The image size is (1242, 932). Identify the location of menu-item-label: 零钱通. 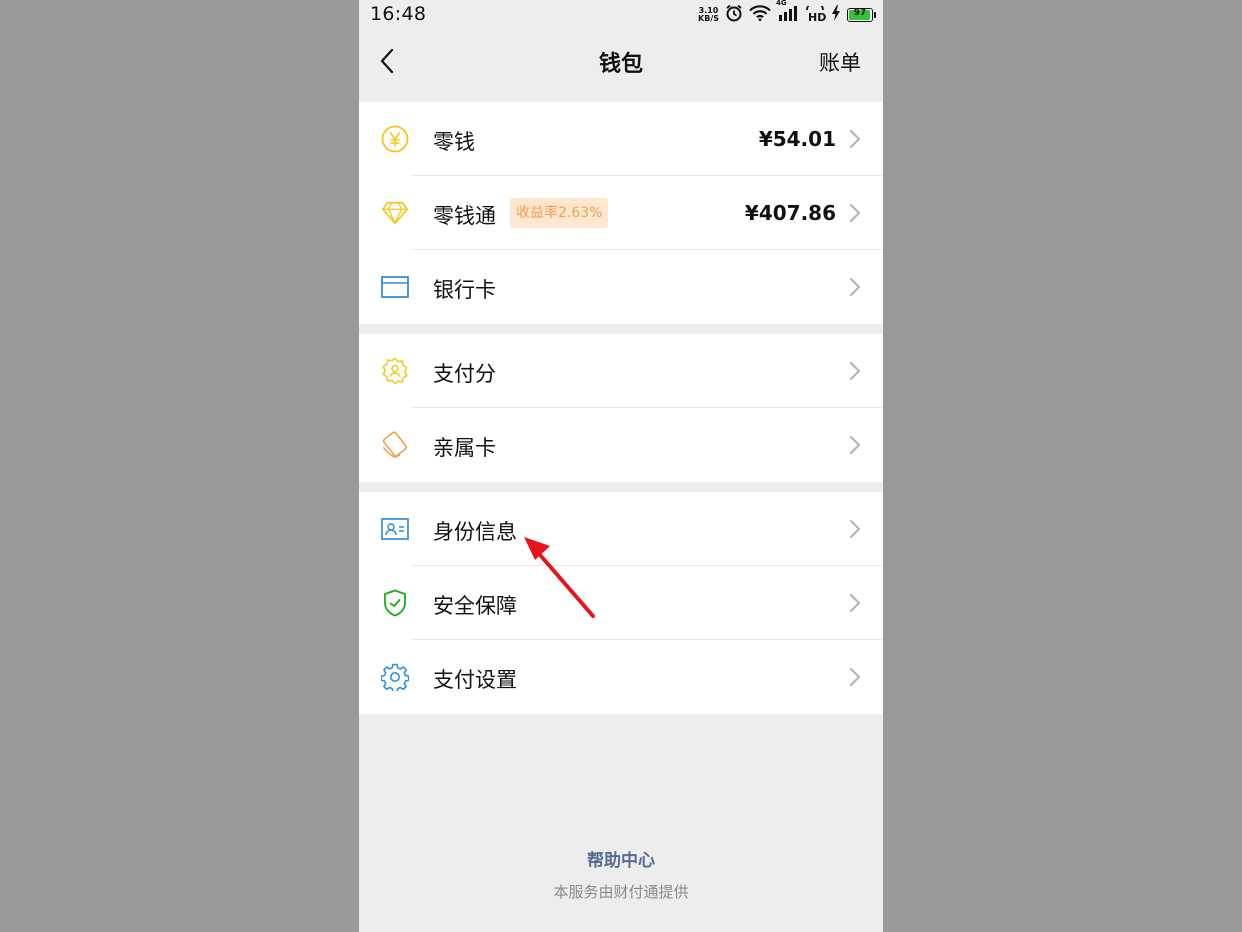
(464, 216).